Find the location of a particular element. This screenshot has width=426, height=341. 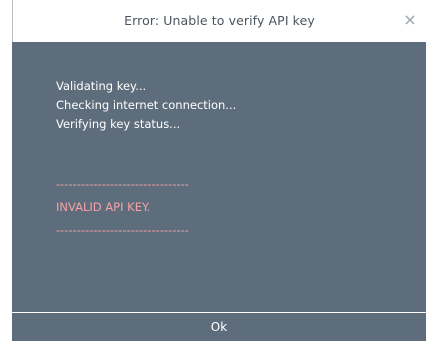

dialog-title: Error: Unable to verify API key is located at coordinates (219, 20).